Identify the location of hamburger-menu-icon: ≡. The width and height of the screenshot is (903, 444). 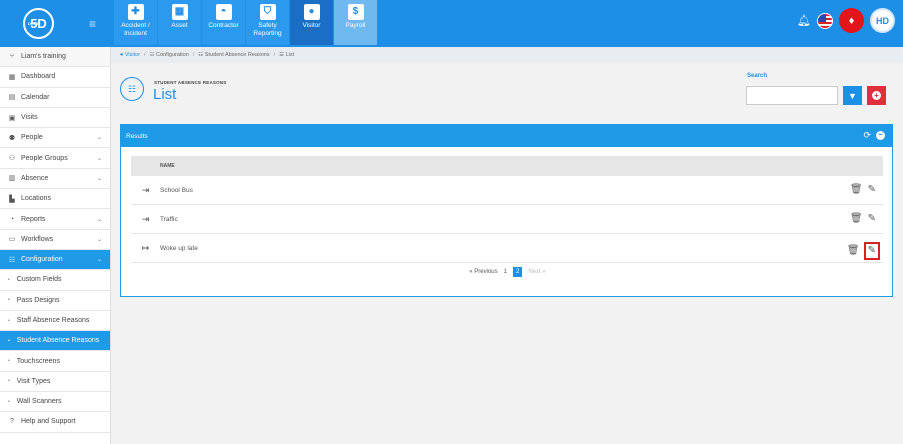
(92, 24).